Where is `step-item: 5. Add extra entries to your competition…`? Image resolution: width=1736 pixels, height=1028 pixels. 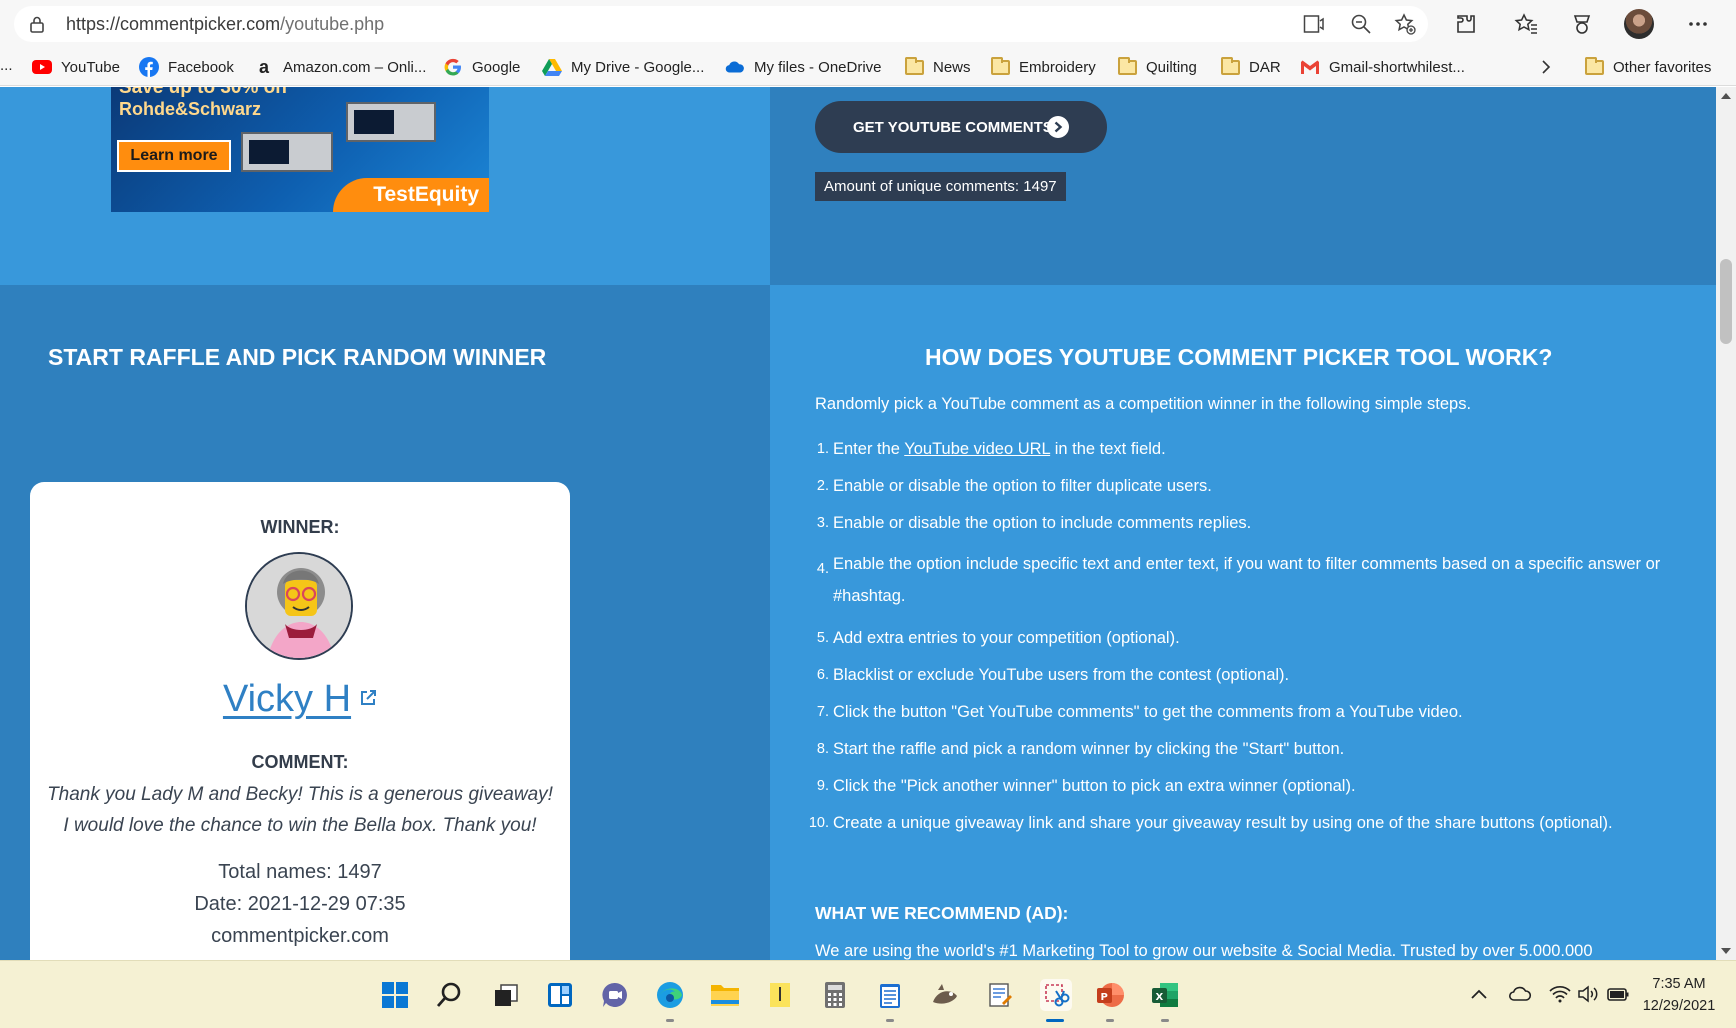
step-item: 5. Add extra entries to your competition… is located at coordinates (1245, 638).